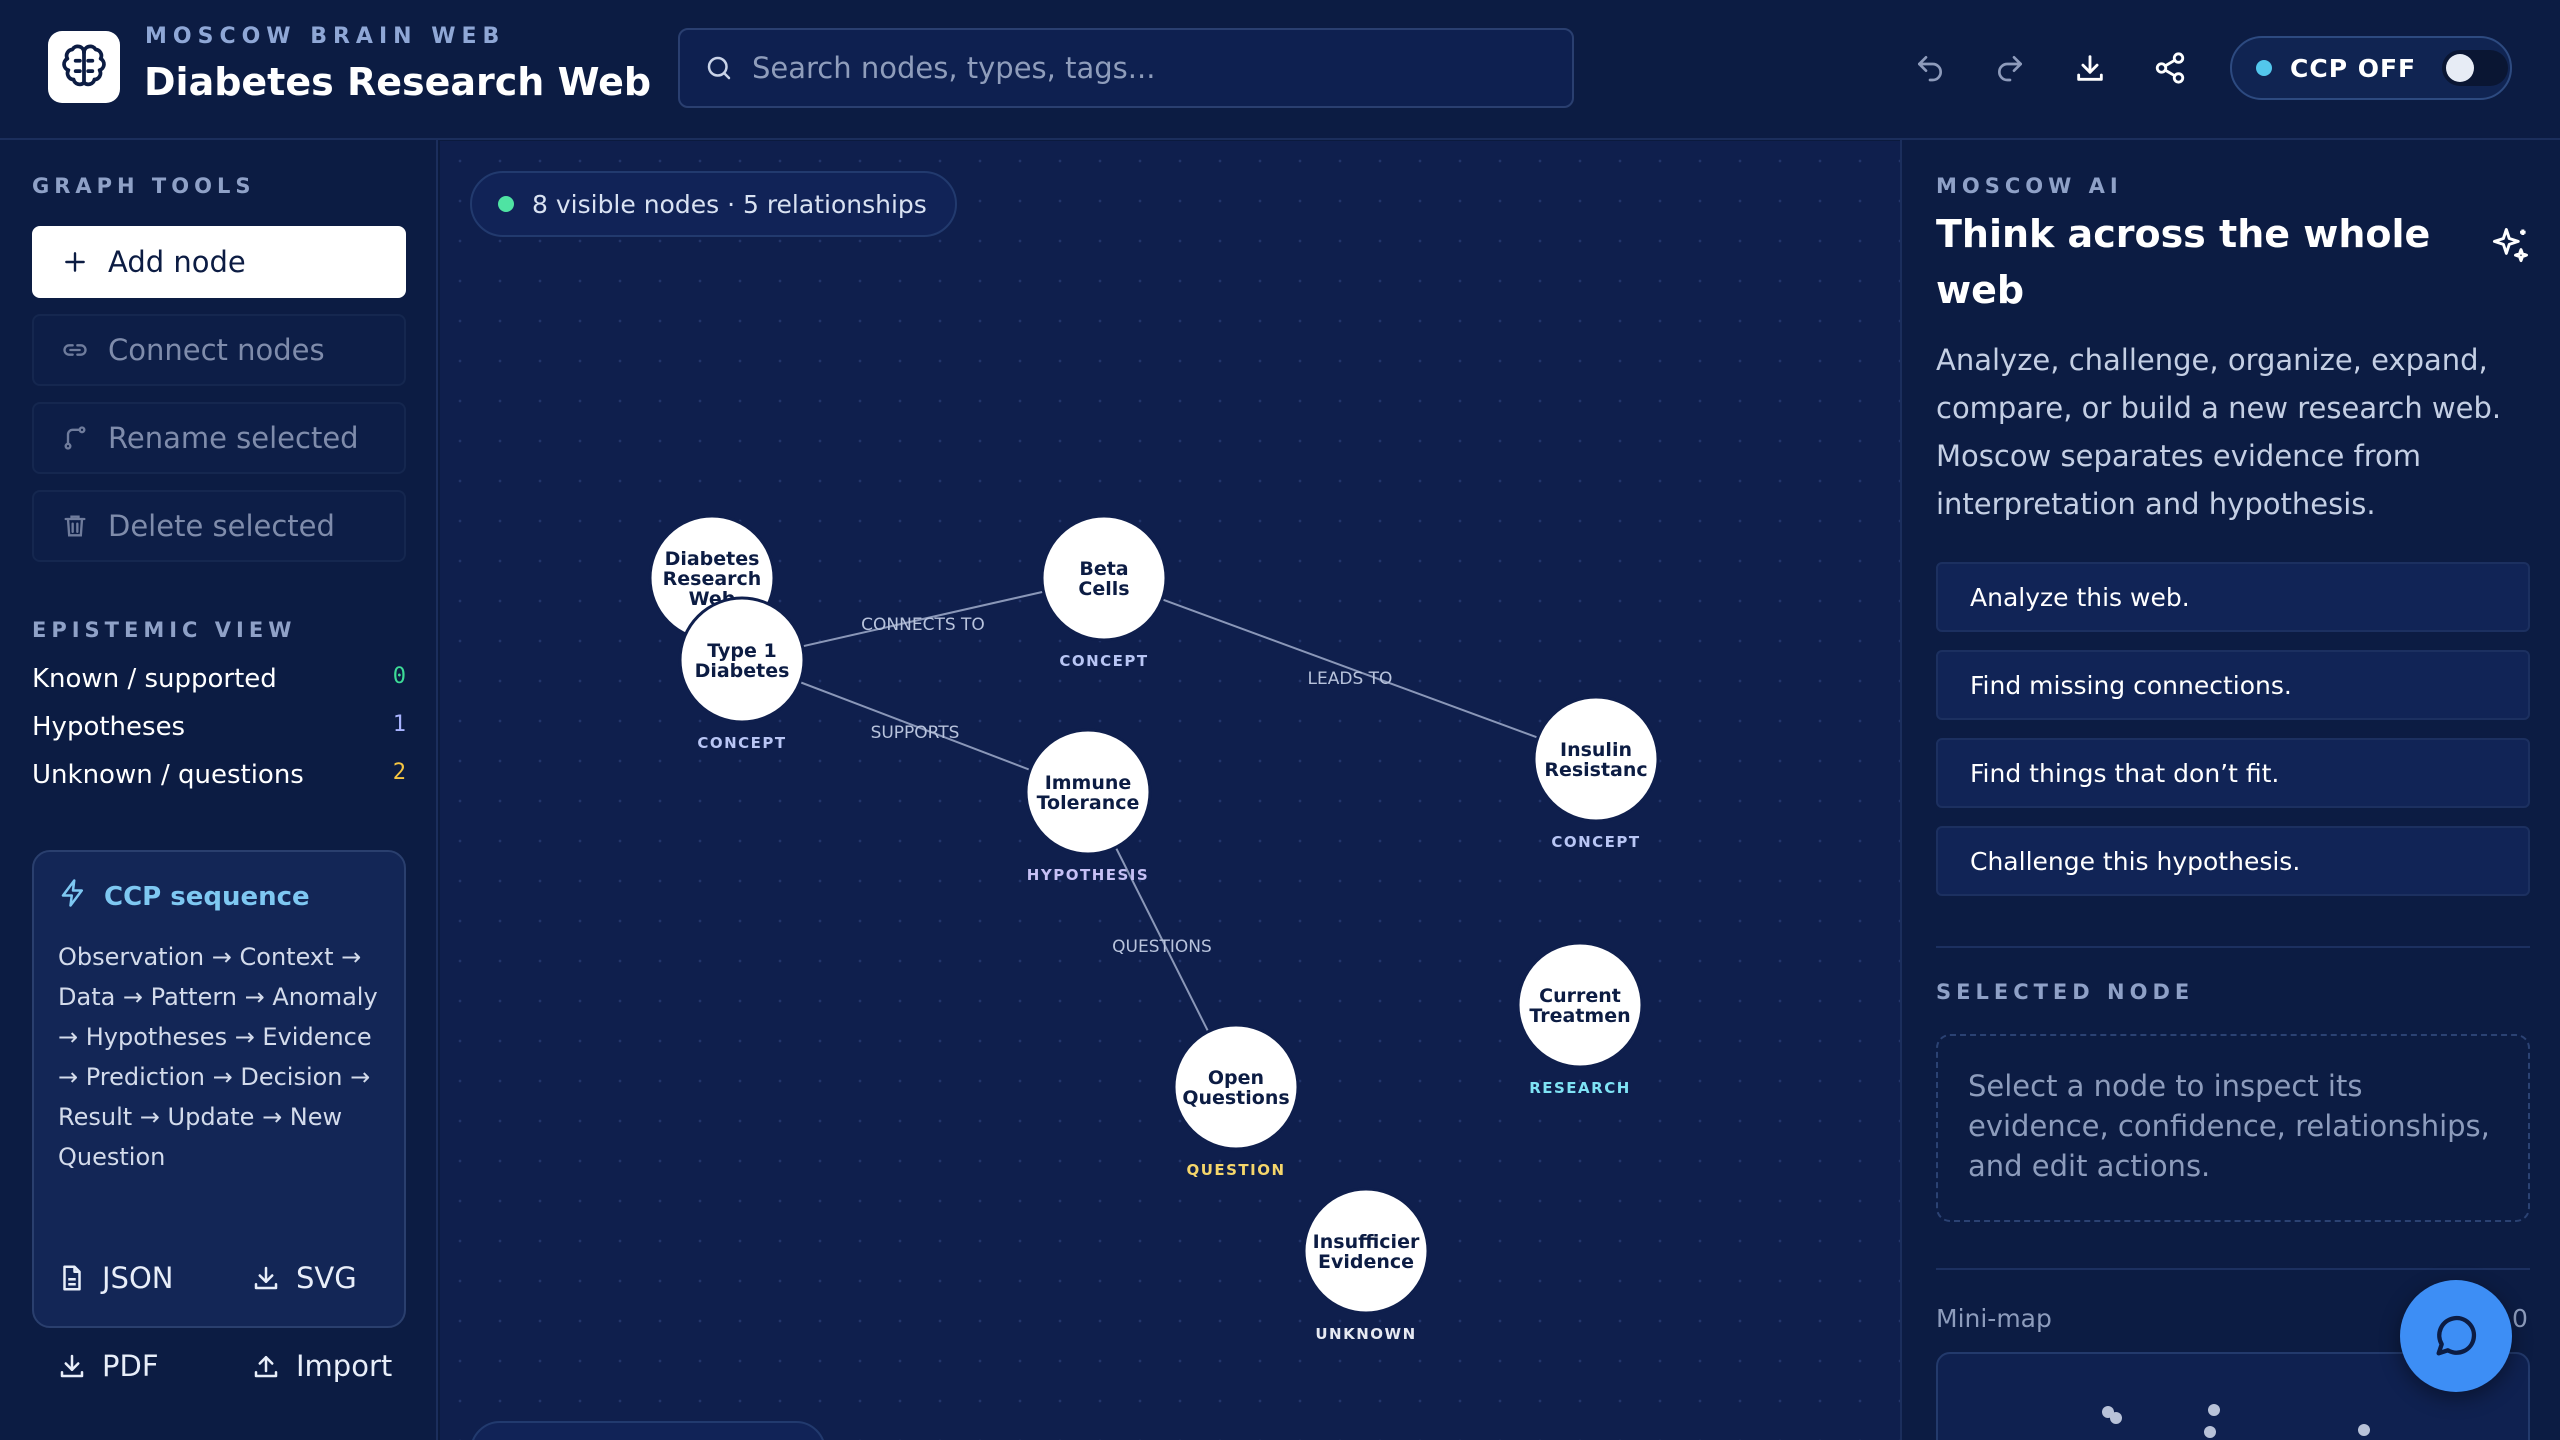 This screenshot has width=2560, height=1440. What do you see at coordinates (399, 724) in the screenshot?
I see `epistemic-hypotheses-count: 1` at bounding box center [399, 724].